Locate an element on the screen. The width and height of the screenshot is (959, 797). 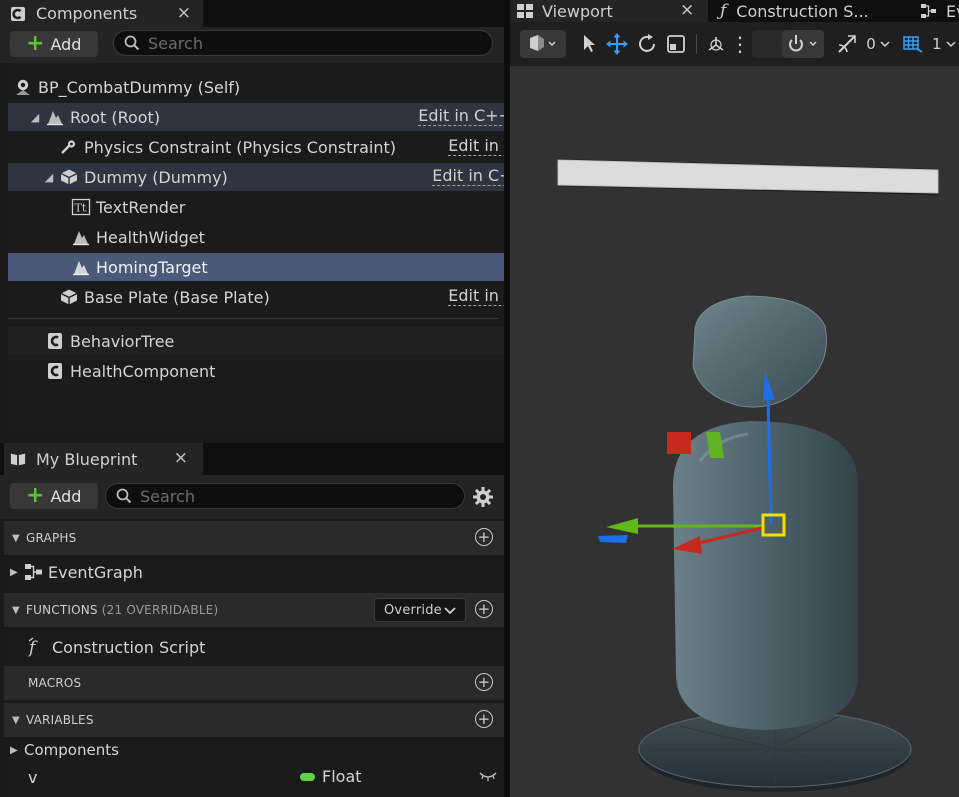
tree-row-label: HealthWidget is located at coordinates (150, 237).